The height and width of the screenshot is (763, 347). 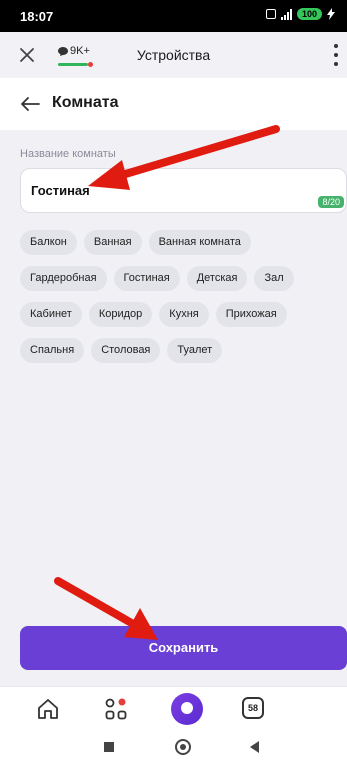 I want to click on chip-dining-room: Столовая, so click(x=126, y=350).